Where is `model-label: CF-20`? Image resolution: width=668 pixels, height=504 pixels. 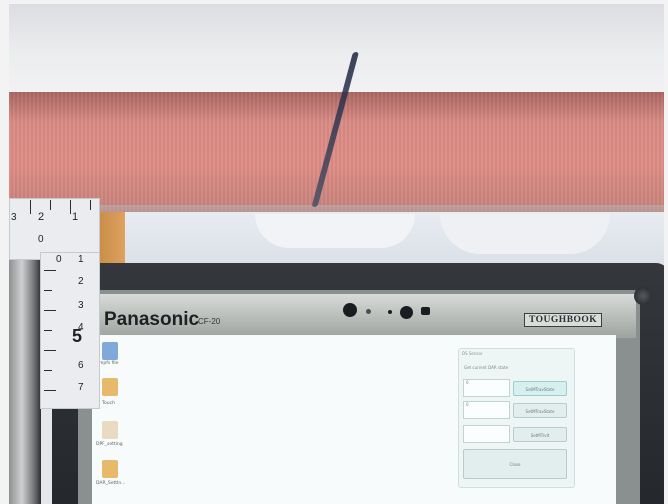
model-label: CF-20 is located at coordinates (209, 321).